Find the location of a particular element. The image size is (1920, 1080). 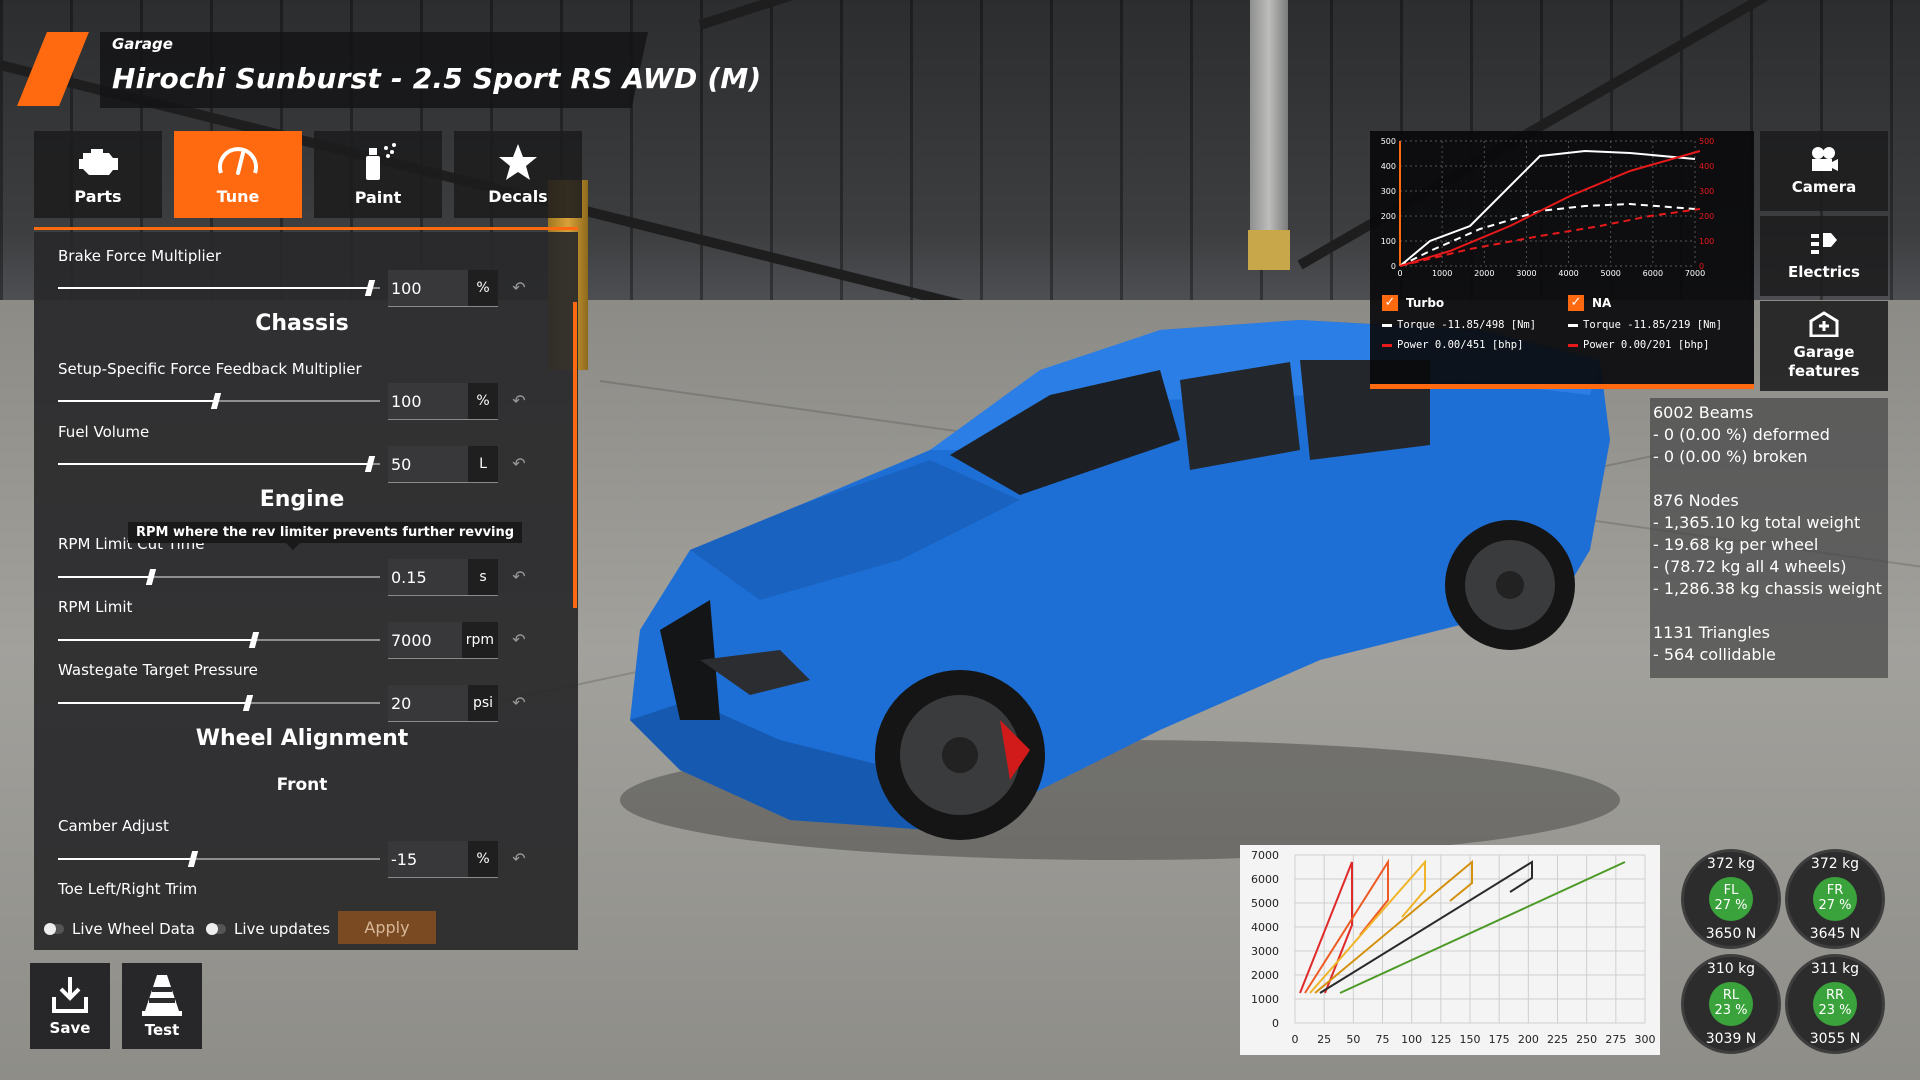

save-button: Save is located at coordinates (70, 1006).